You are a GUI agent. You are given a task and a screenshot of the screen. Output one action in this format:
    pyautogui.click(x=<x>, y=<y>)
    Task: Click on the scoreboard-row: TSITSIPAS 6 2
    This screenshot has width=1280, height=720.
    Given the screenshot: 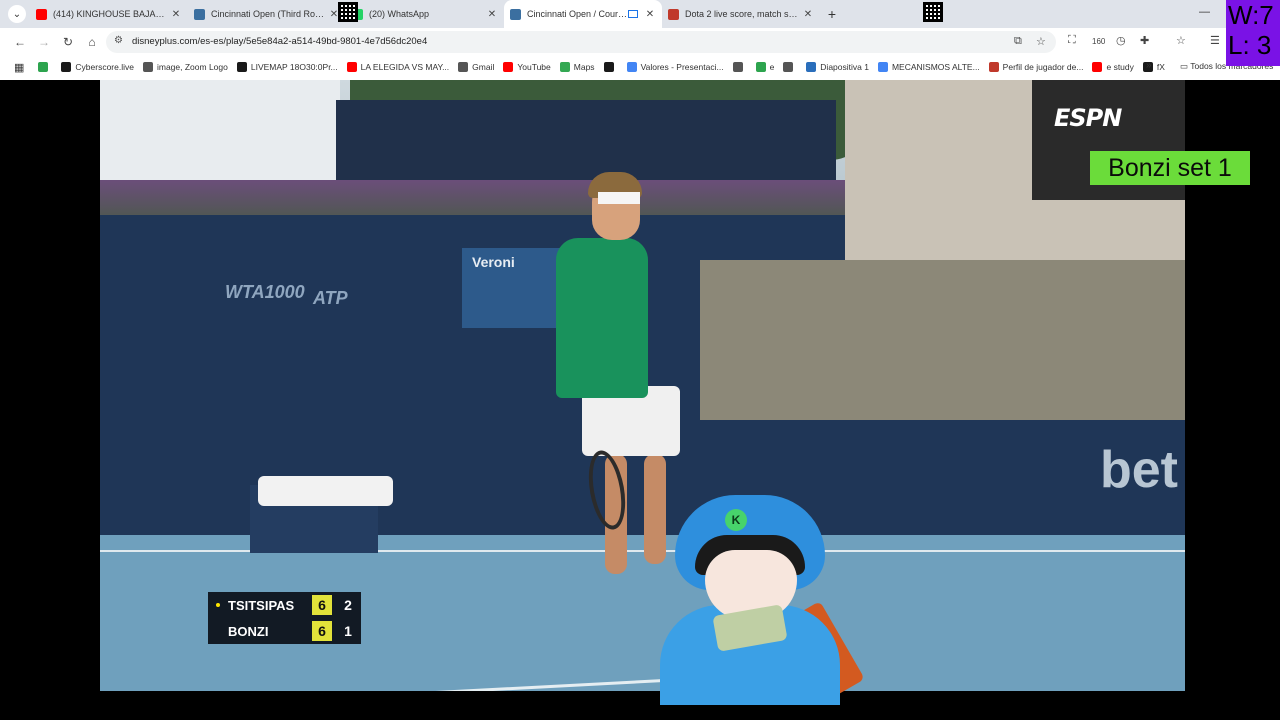 What is the action you would take?
    pyautogui.click(x=284, y=605)
    